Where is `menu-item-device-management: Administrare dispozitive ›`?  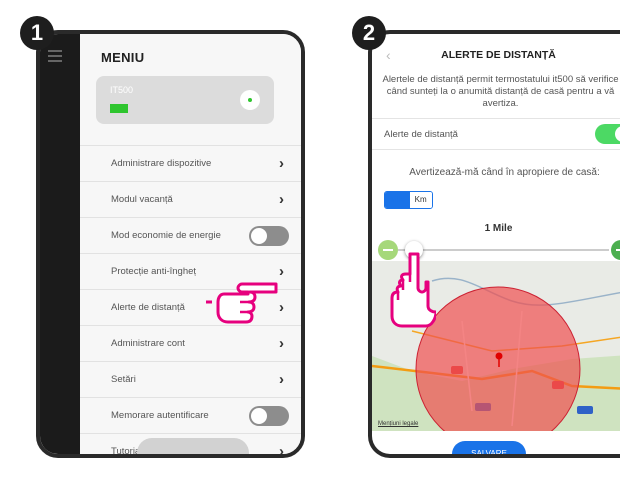 menu-item-device-management: Administrare dispozitive › is located at coordinates (190, 164).